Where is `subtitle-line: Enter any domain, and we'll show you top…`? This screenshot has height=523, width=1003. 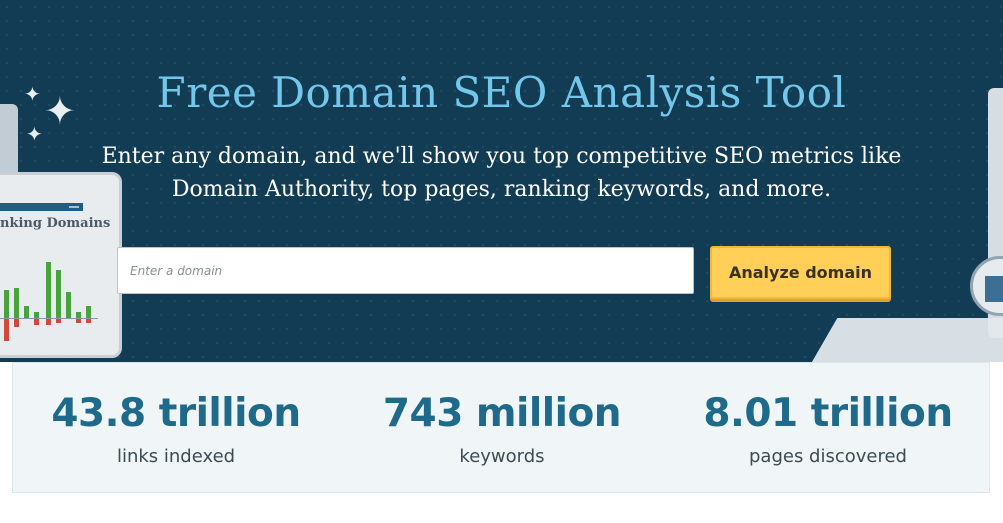
subtitle-line: Enter any domain, and we'll show you top… is located at coordinates (501, 156).